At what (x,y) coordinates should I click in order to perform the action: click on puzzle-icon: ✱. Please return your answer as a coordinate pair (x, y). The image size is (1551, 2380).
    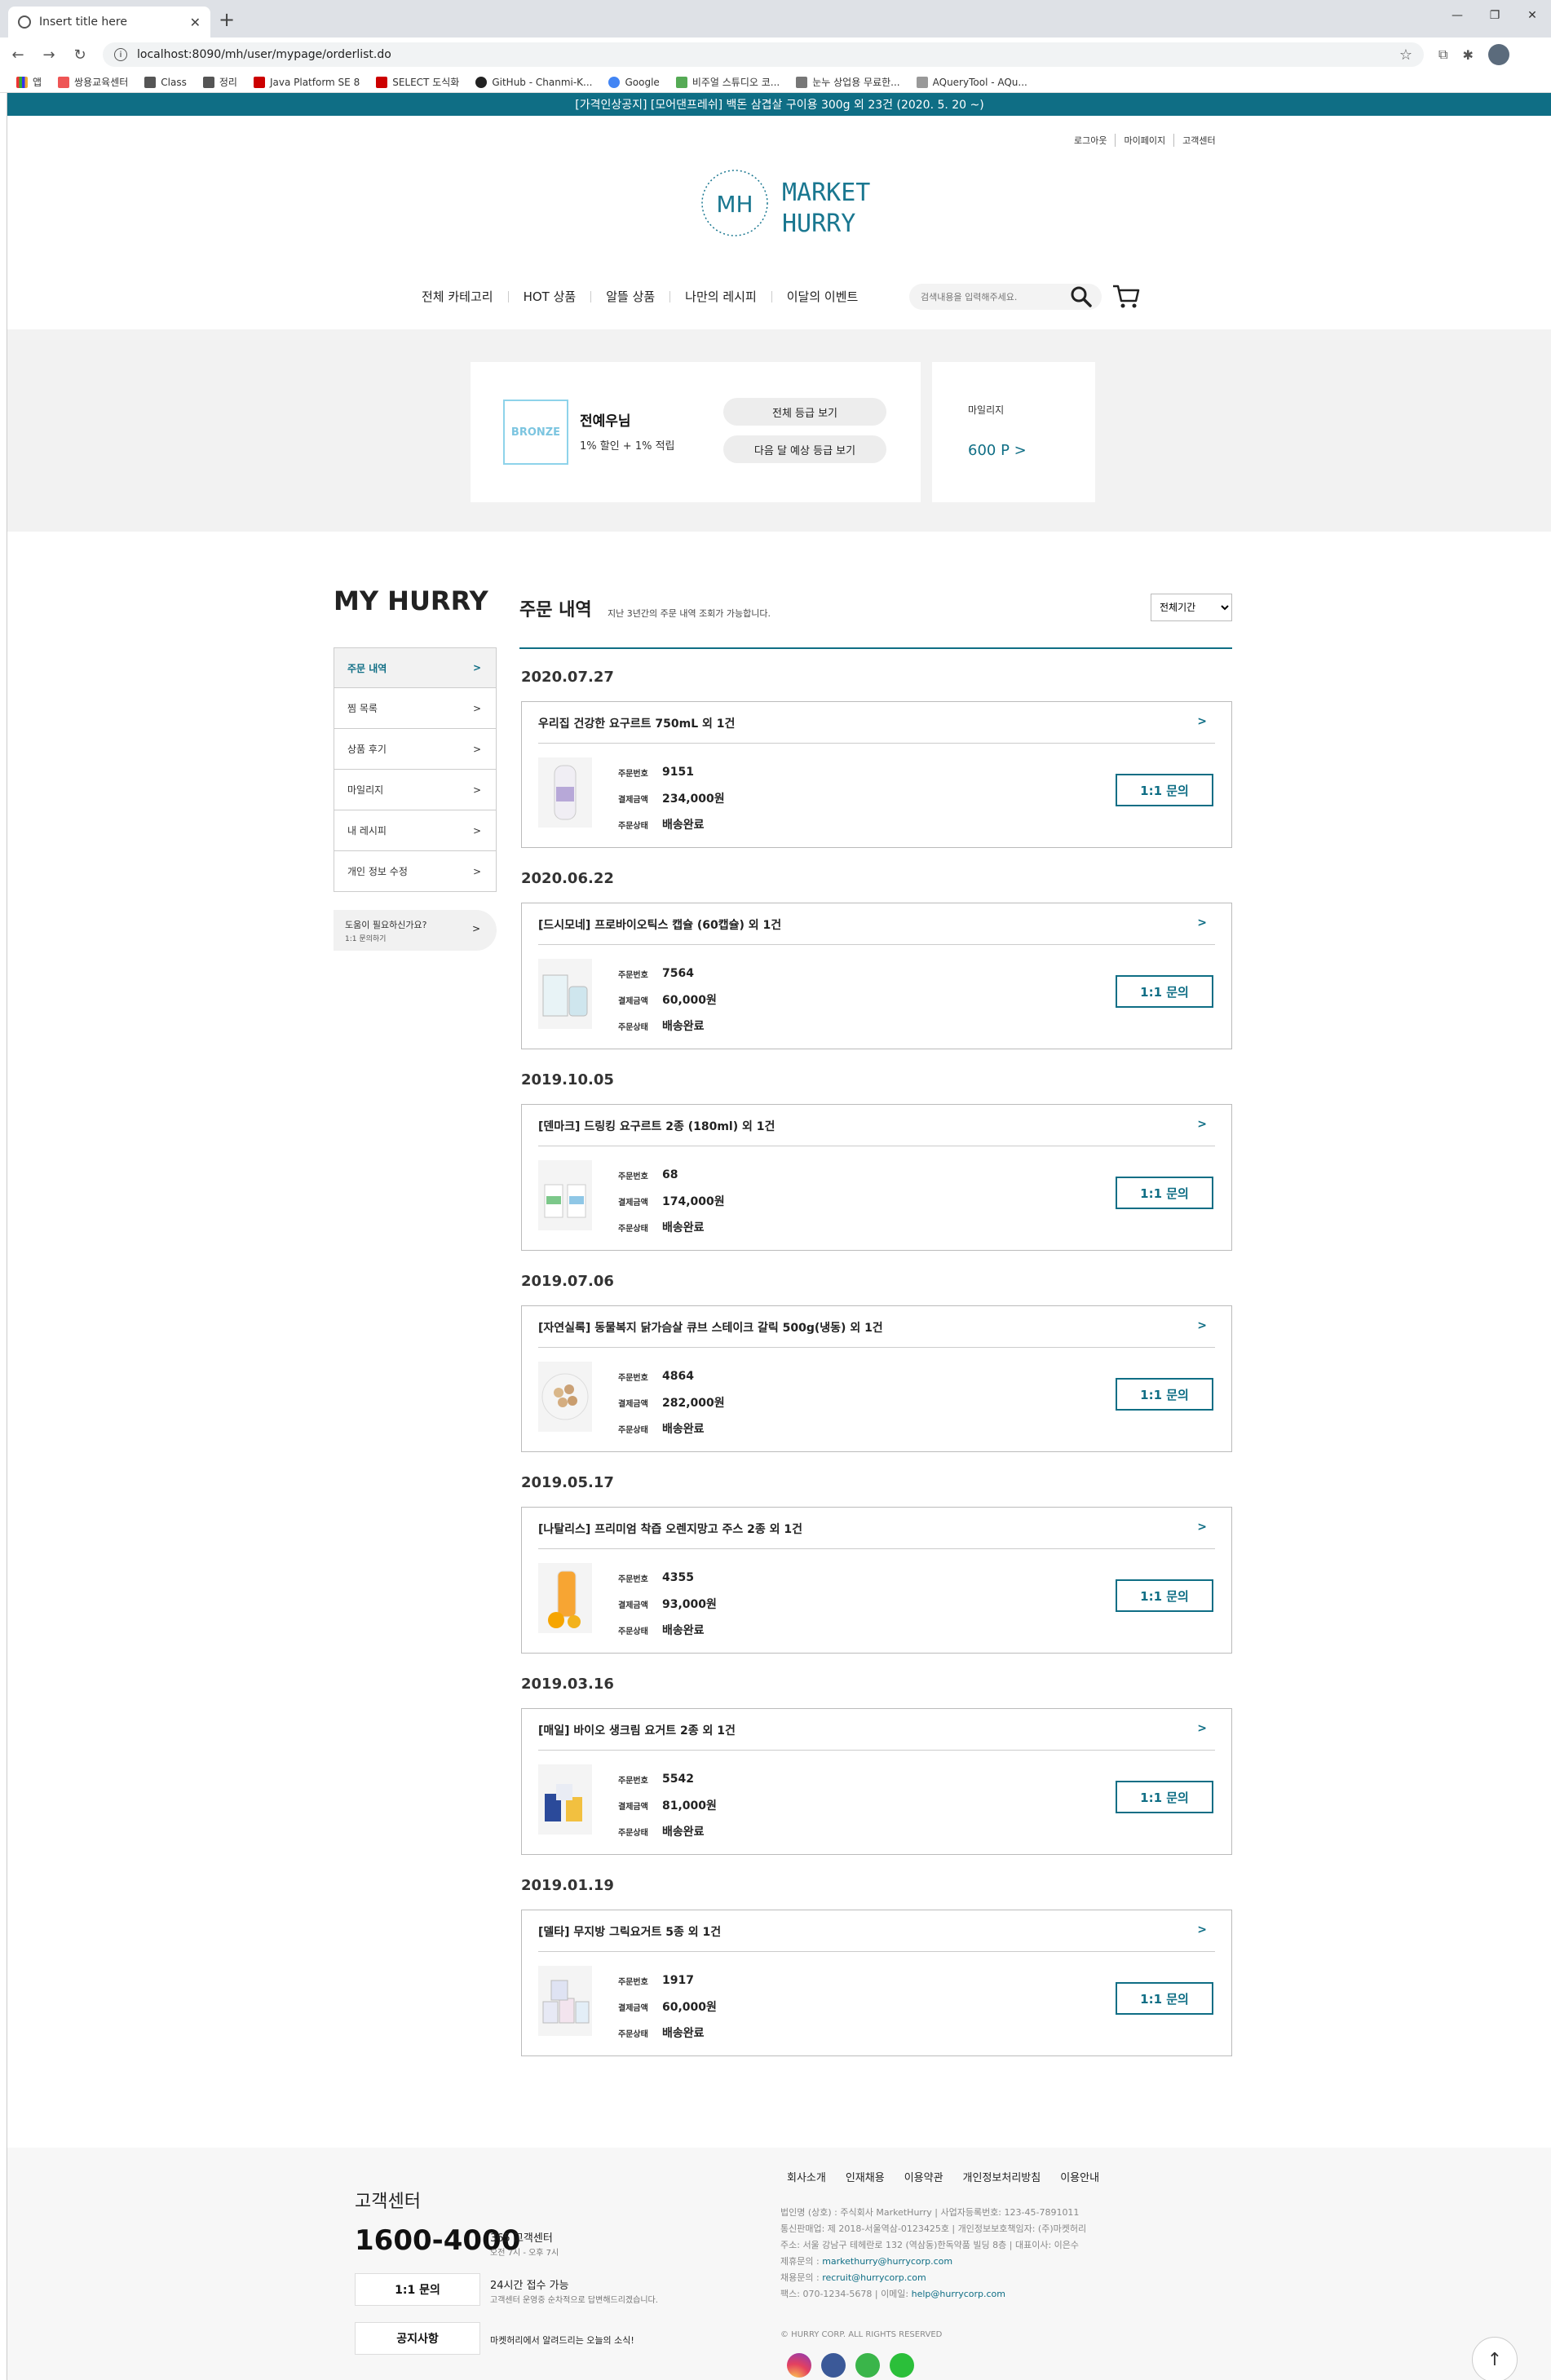
    Looking at the image, I should click on (1468, 55).